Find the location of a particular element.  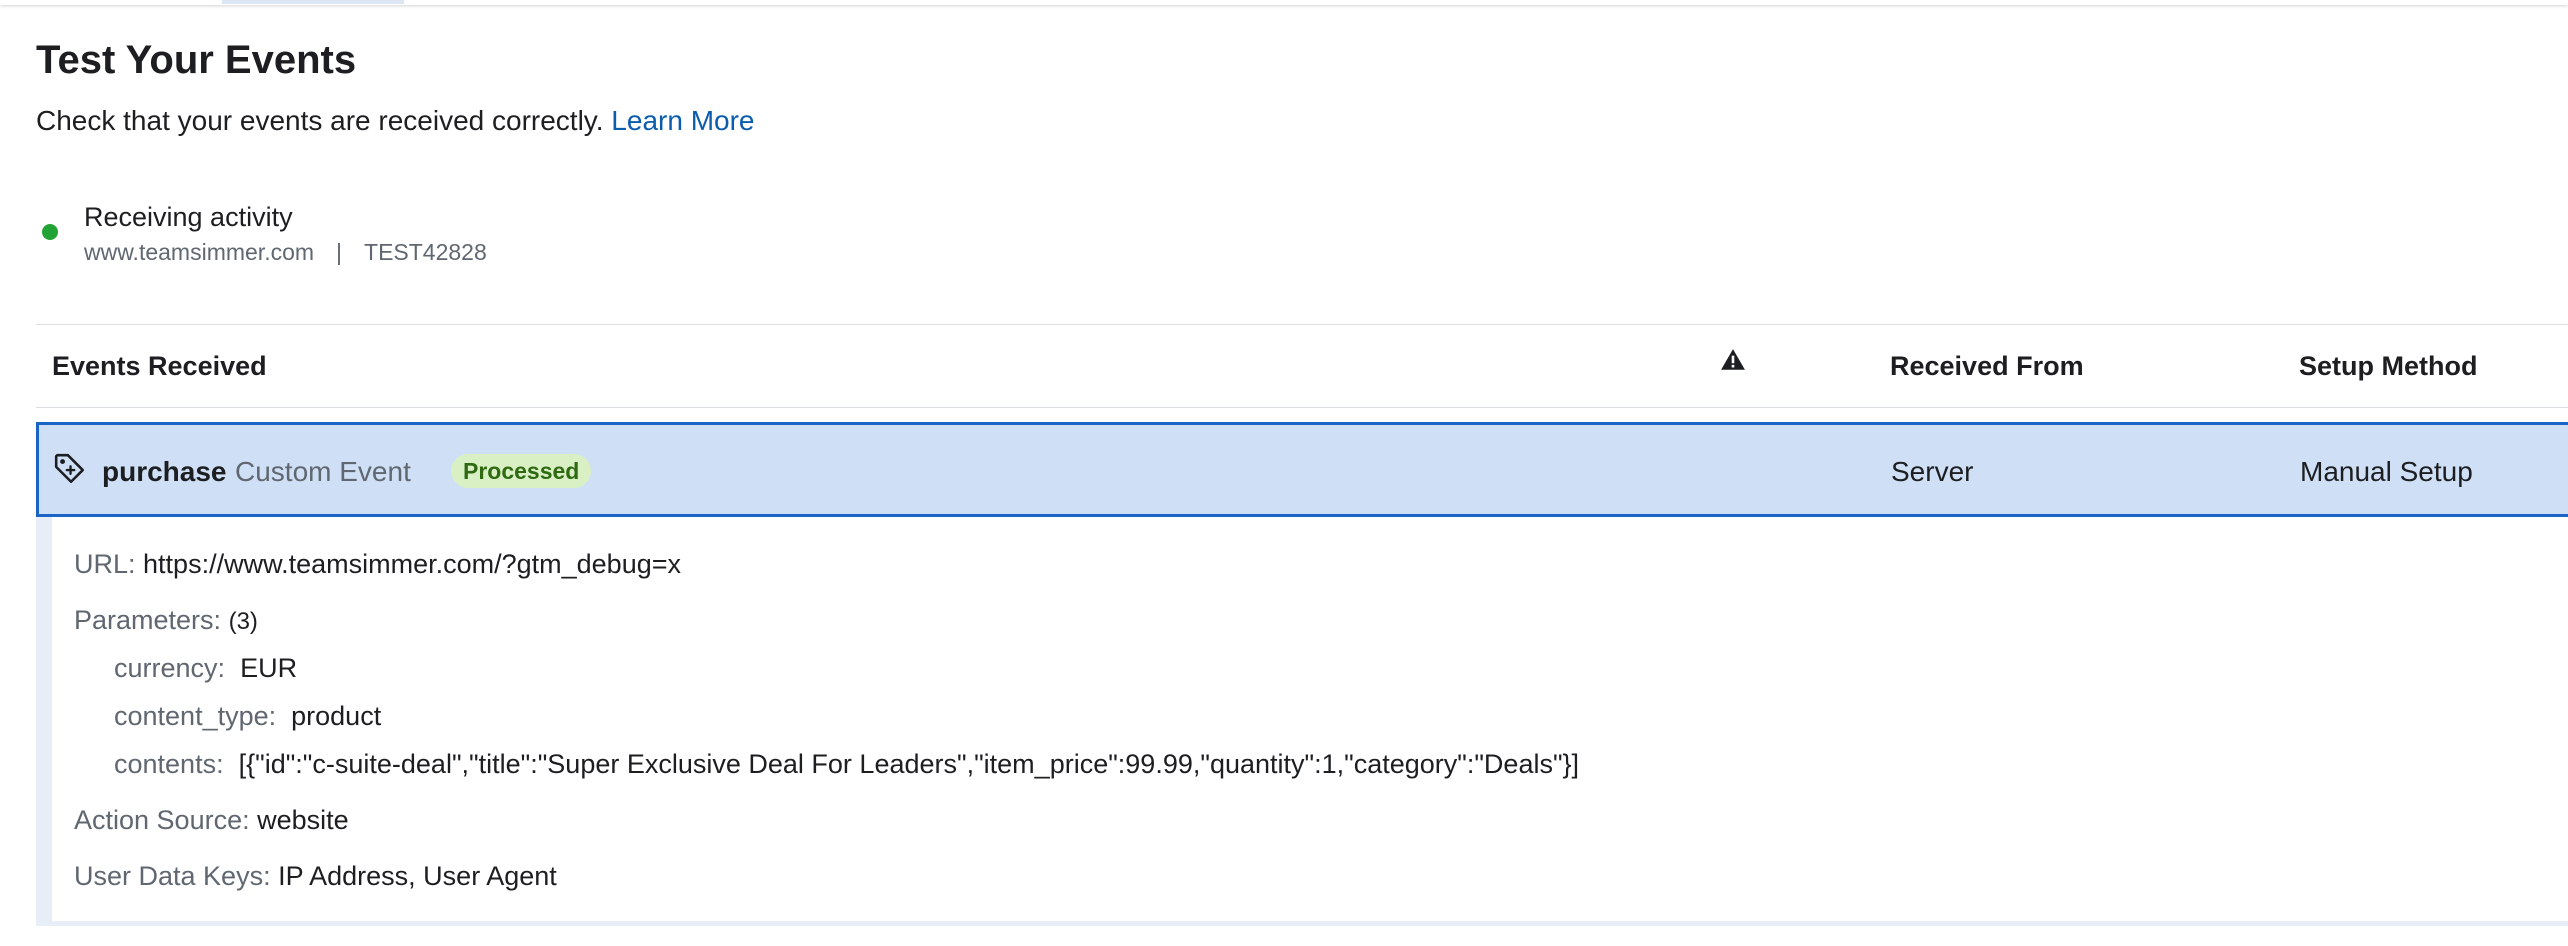

url-label: URL: is located at coordinates (105, 564).